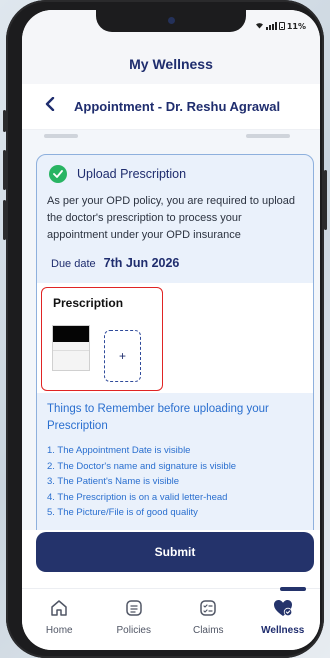  I want to click on submit-area: Submit, so click(171, 559).